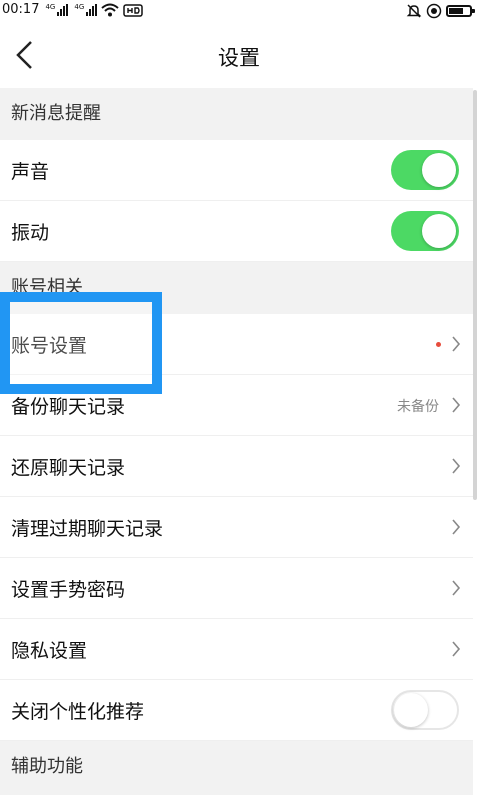 The image size is (478, 795). I want to click on section-header-notifications: 新消息提醒, so click(236, 114).